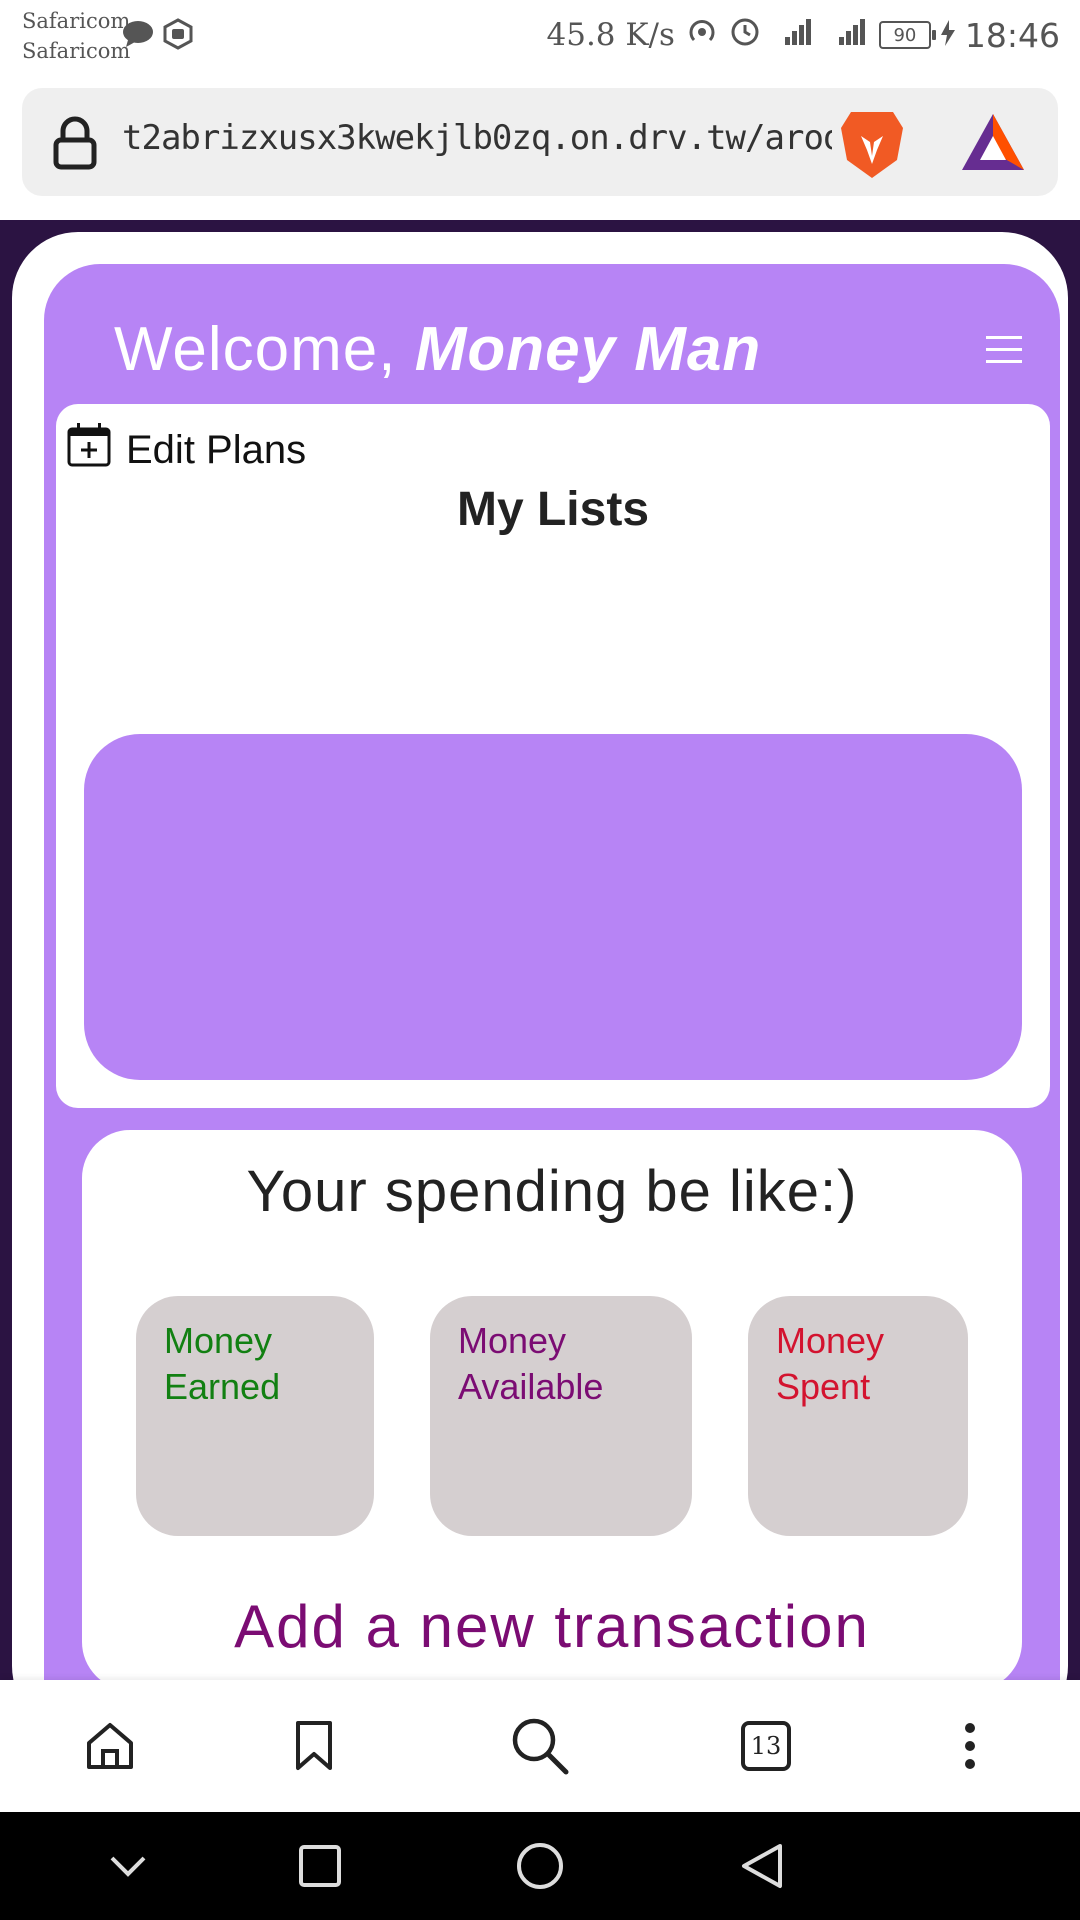  Describe the element at coordinates (178, 36) in the screenshot. I see `shield-app-icon` at that location.